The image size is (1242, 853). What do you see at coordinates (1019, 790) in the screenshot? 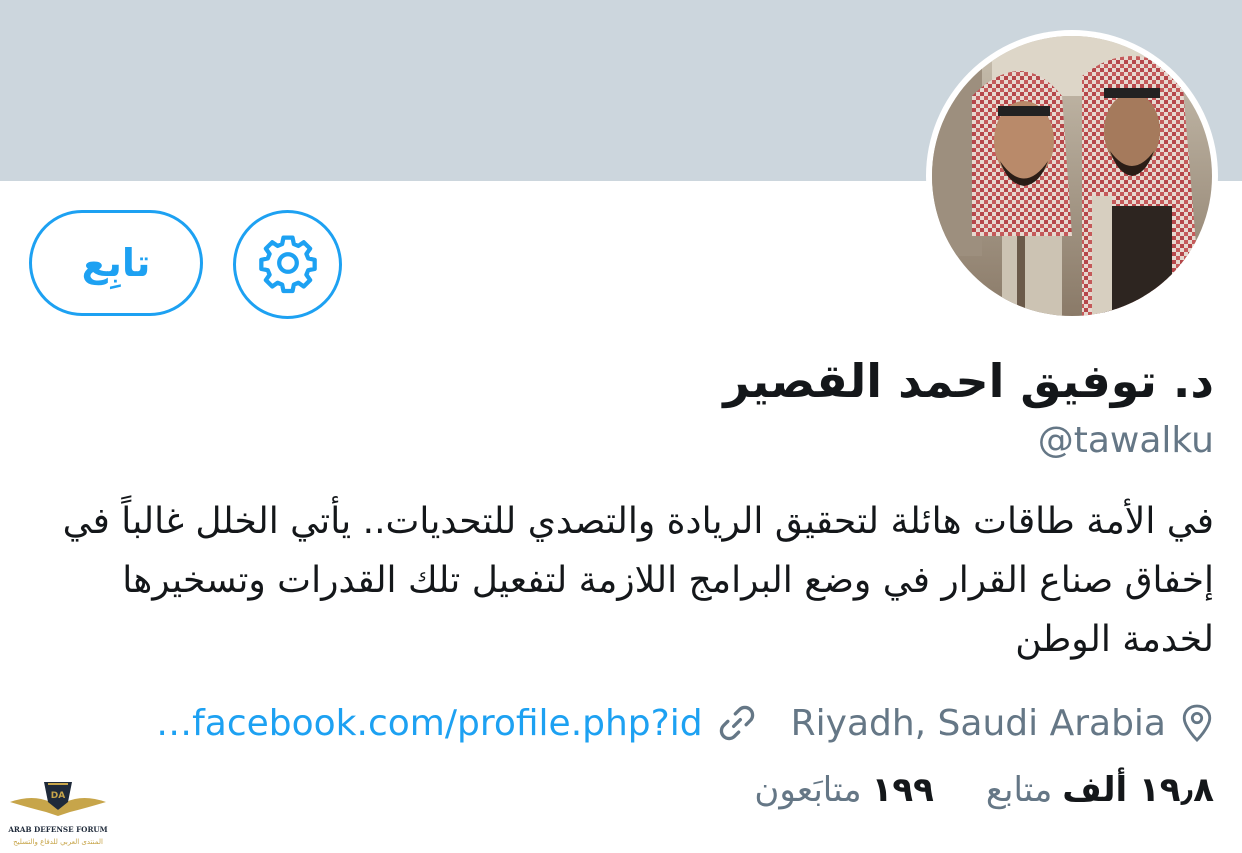
I see `followers-label: متابع` at bounding box center [1019, 790].